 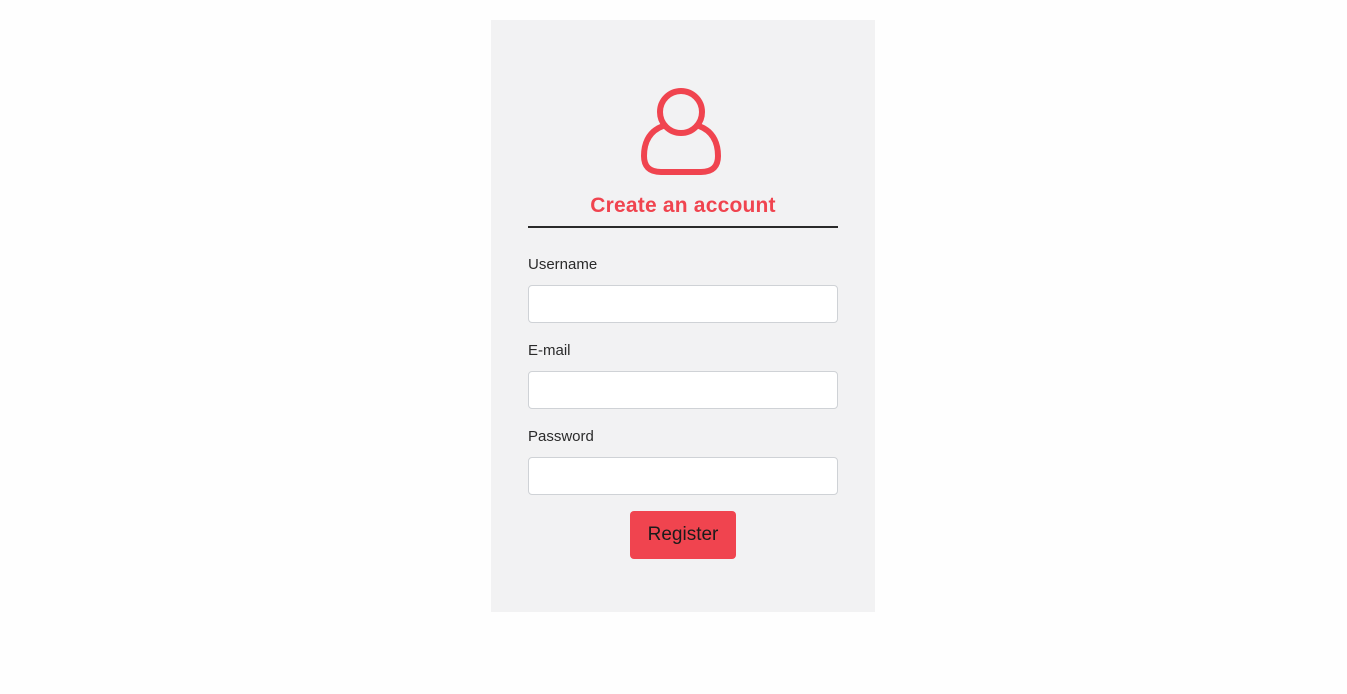 What do you see at coordinates (683, 476) in the screenshot?
I see `password-input` at bounding box center [683, 476].